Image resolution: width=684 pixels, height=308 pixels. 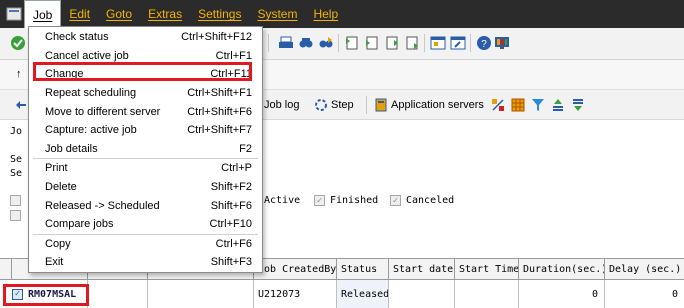 What do you see at coordinates (282, 200) in the screenshot?
I see `status-filter-active-label: Active` at bounding box center [282, 200].